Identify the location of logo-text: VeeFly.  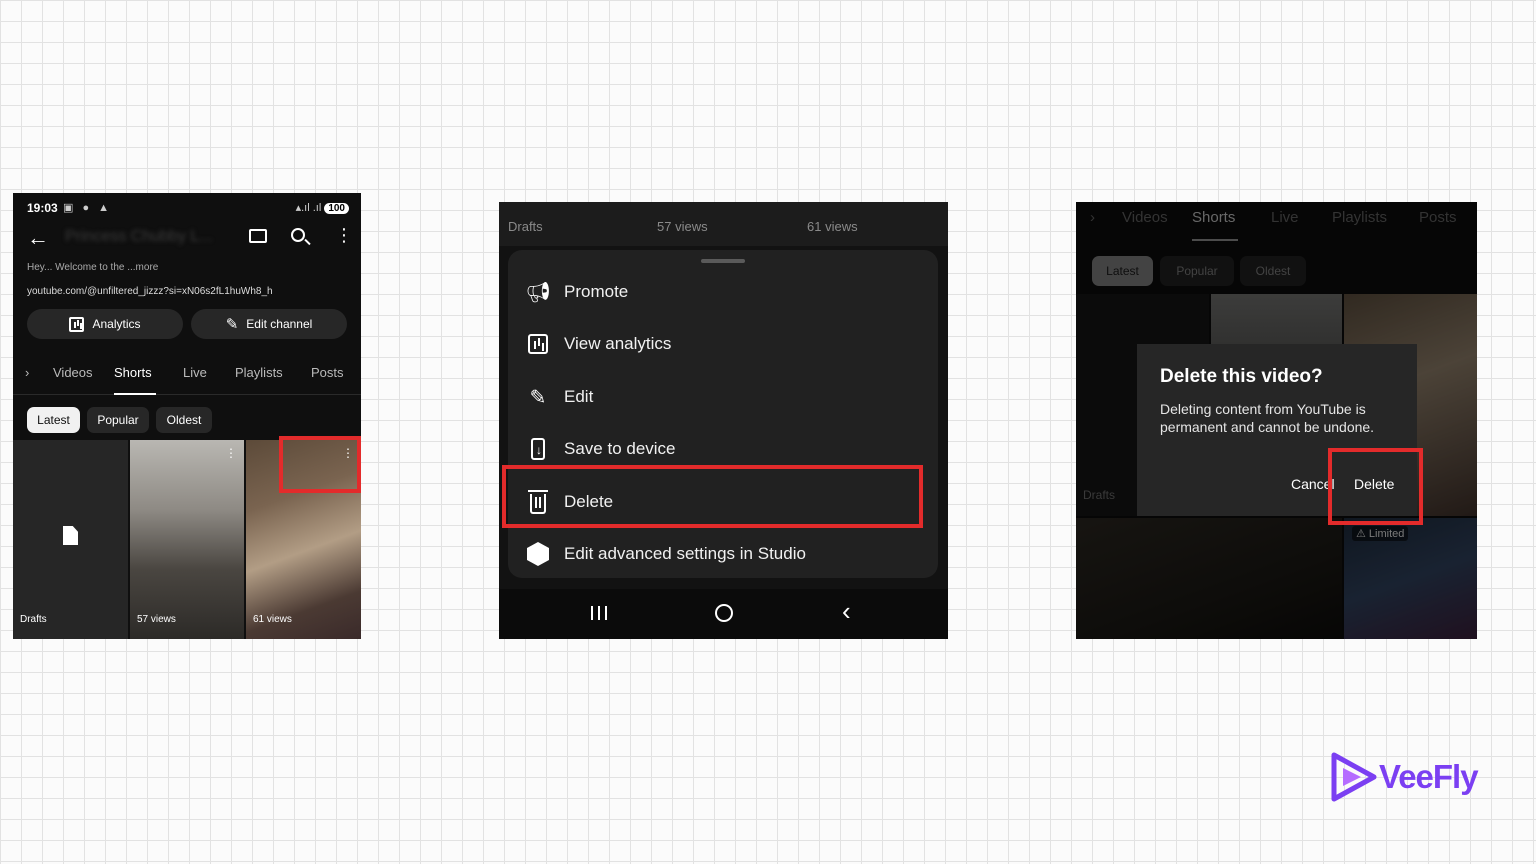
(1429, 776).